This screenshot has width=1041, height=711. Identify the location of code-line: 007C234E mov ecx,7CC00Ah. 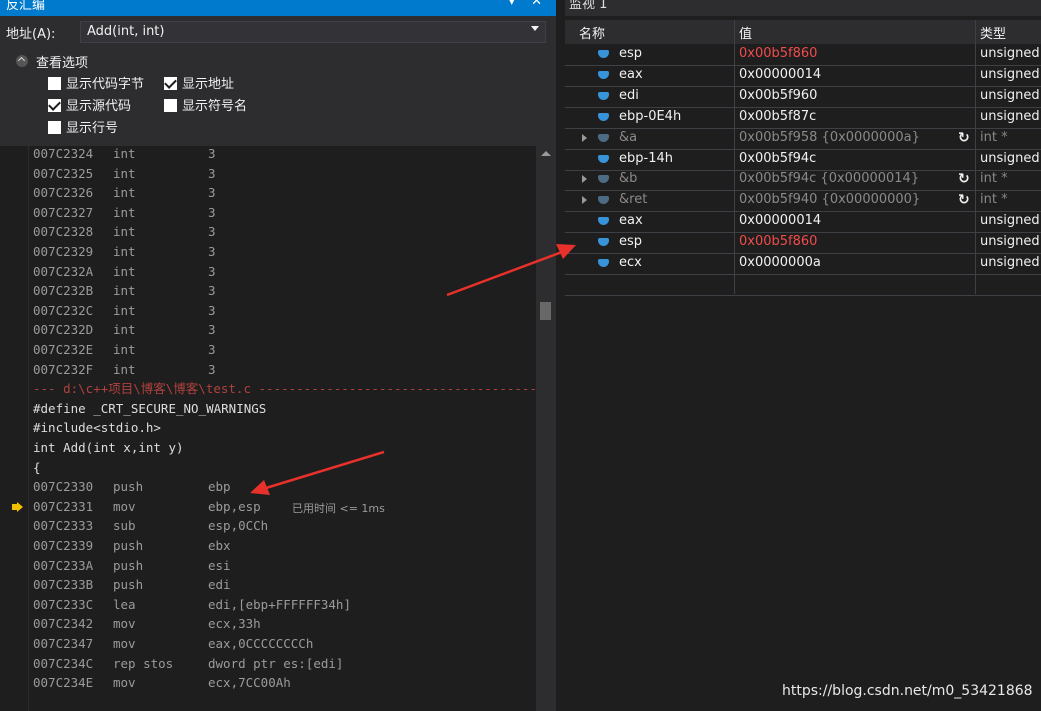
(162, 683).